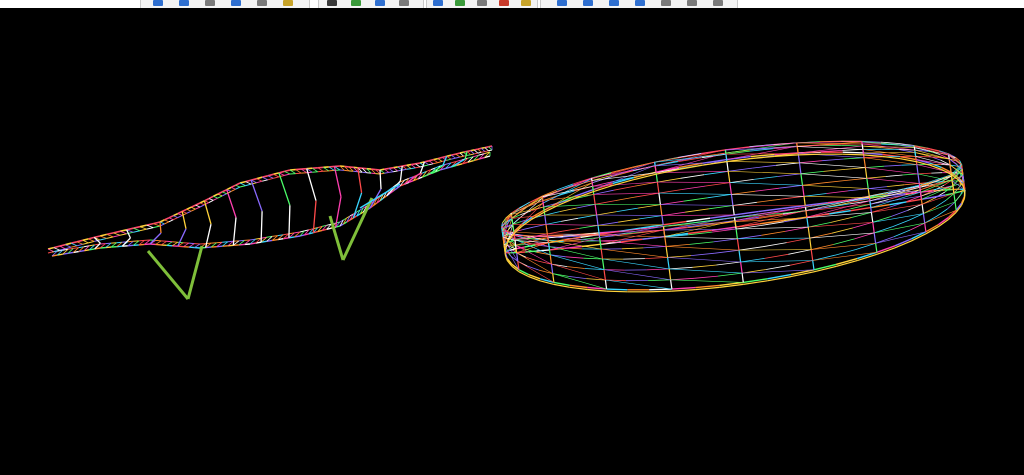  What do you see at coordinates (210, 3) in the screenshot?
I see `pointer-icon` at bounding box center [210, 3].